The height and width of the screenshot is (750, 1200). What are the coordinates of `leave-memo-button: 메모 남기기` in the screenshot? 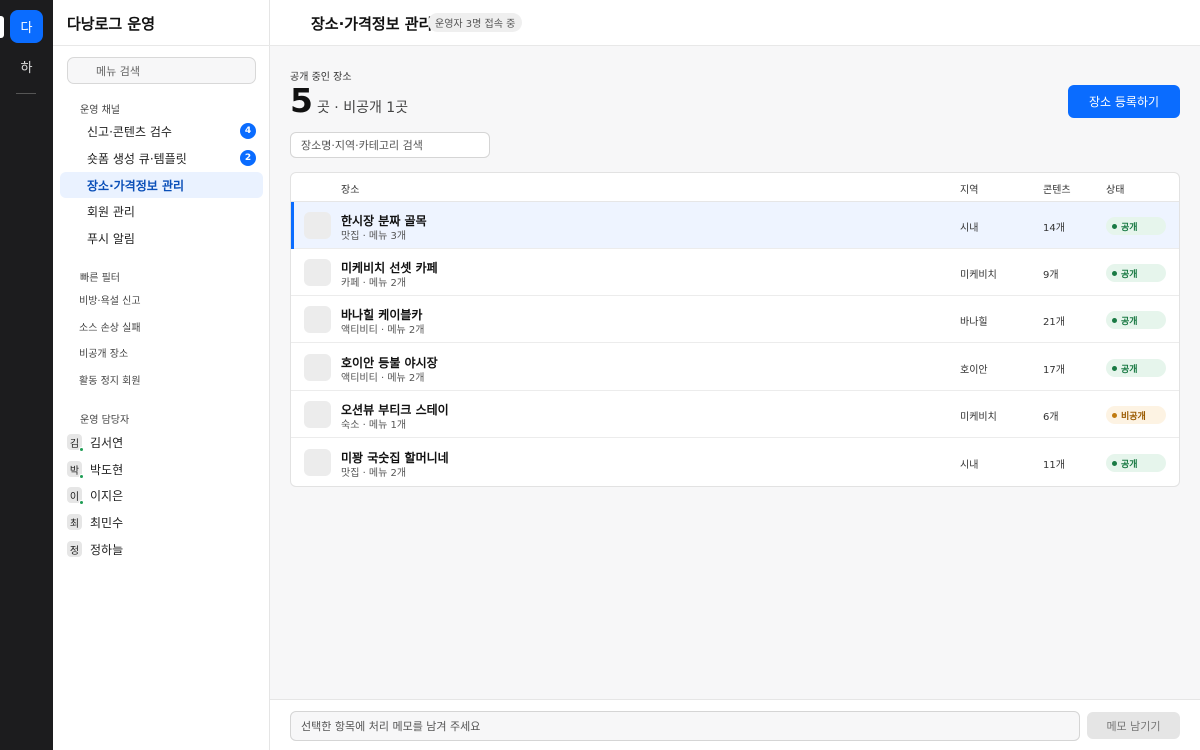 It's located at (1133, 725).